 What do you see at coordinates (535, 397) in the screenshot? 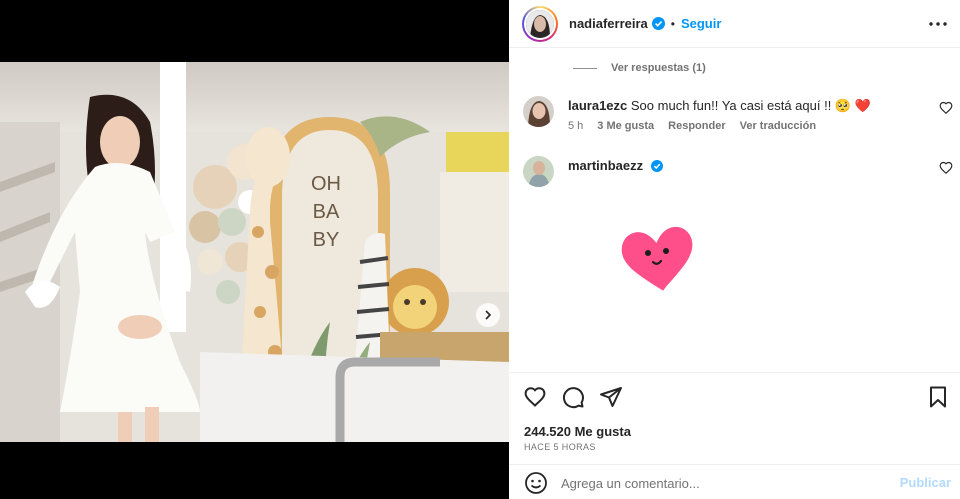
I see `like-heart-icon` at bounding box center [535, 397].